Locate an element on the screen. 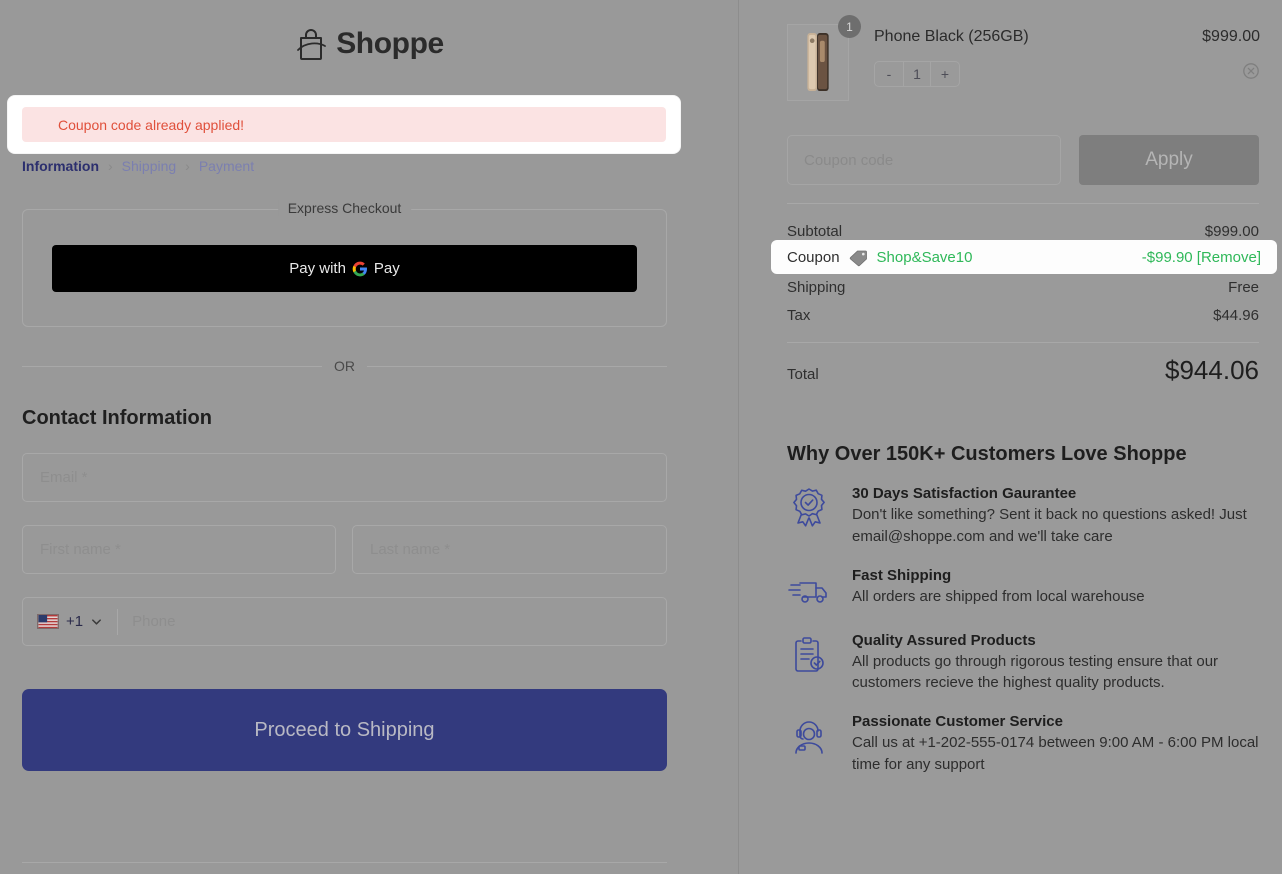 This screenshot has height=874, width=1282. phone-field: +1 Phone is located at coordinates (344, 621).